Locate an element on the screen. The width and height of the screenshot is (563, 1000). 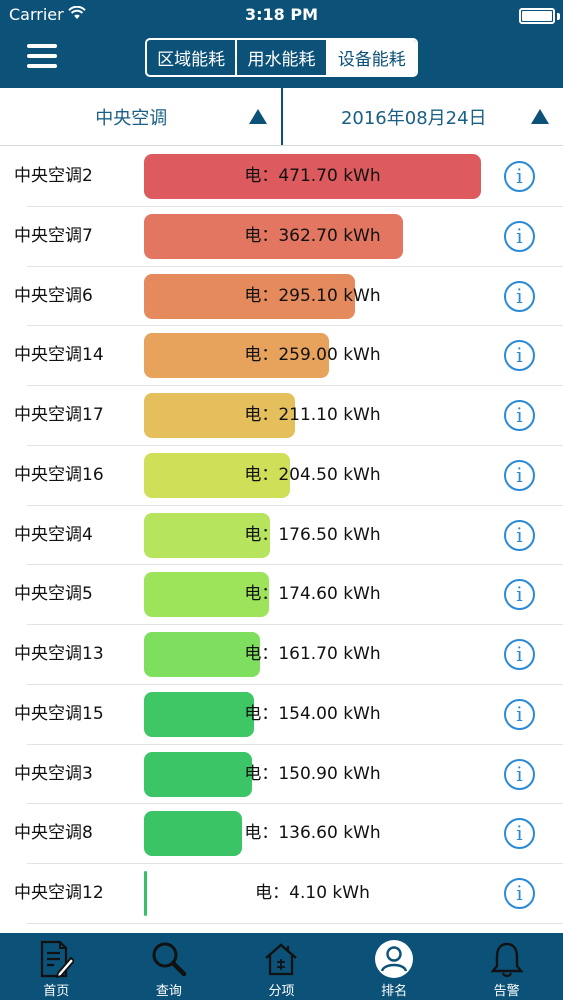
ranking-row: 中央空调5 电：174.60 kWh i is located at coordinates (281, 595).